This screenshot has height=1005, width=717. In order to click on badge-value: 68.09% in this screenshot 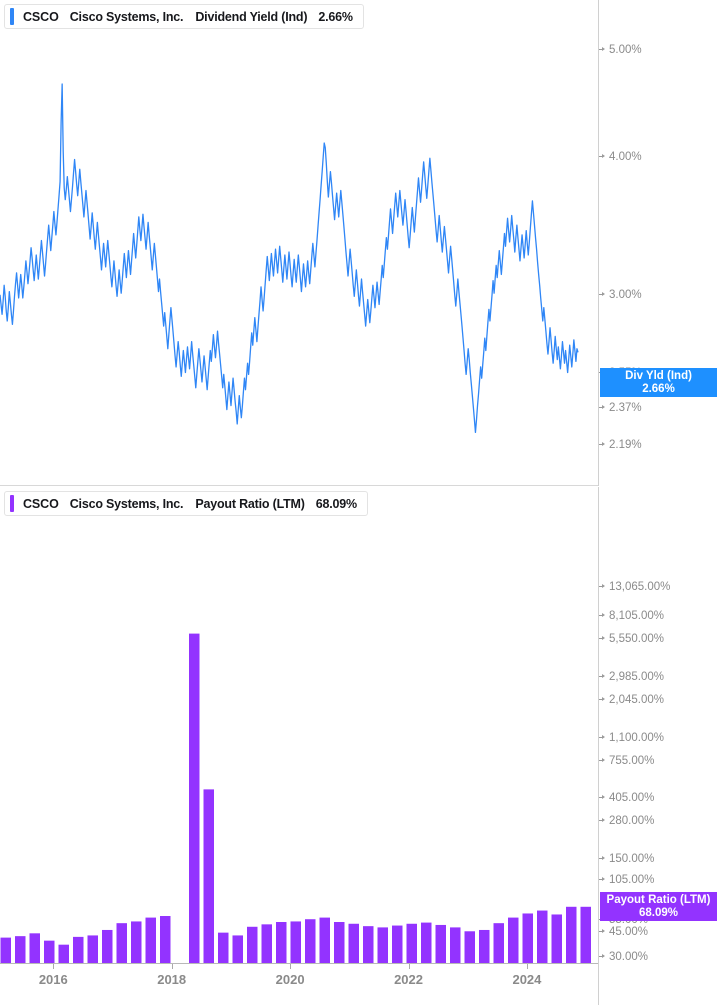, I will do `click(658, 913)`.